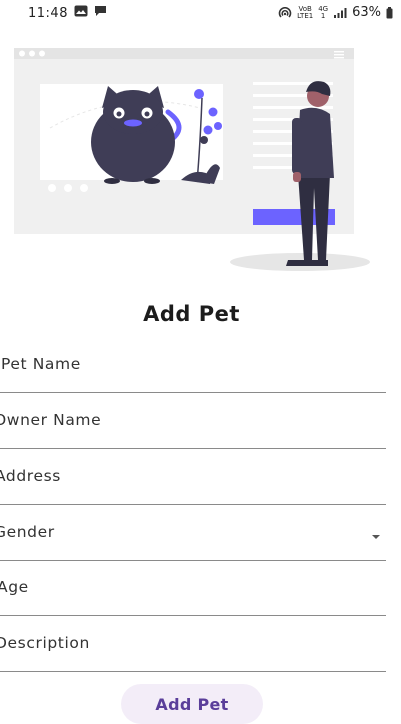 This screenshot has width=401, height=724. What do you see at coordinates (191, 314) in the screenshot?
I see `page-title: Add Pet` at bounding box center [191, 314].